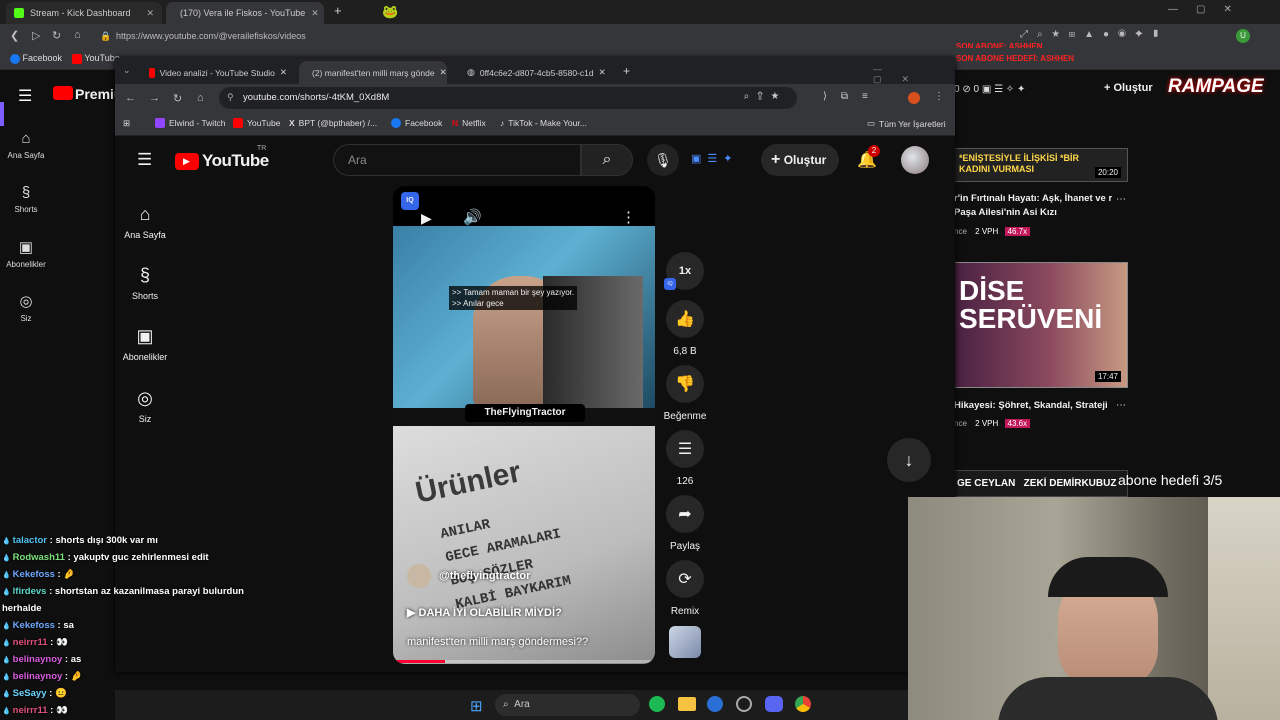 This screenshot has height=720, width=1280. Describe the element at coordinates (218, 72) in the screenshot. I see `inner-tab-studio: Video analizi - YouTube Studio ✕` at that location.